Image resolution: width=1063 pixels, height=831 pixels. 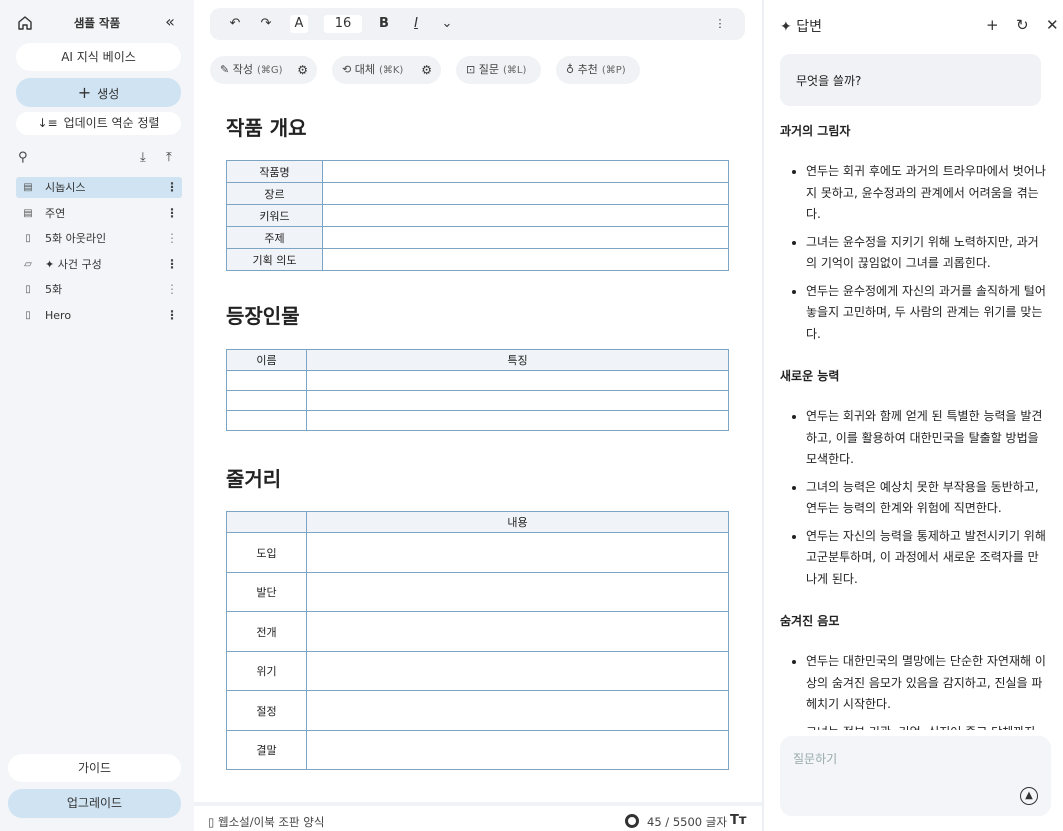 I want to click on question-action-button: ⊡ 질문 (⌘L), so click(x=498, y=70).